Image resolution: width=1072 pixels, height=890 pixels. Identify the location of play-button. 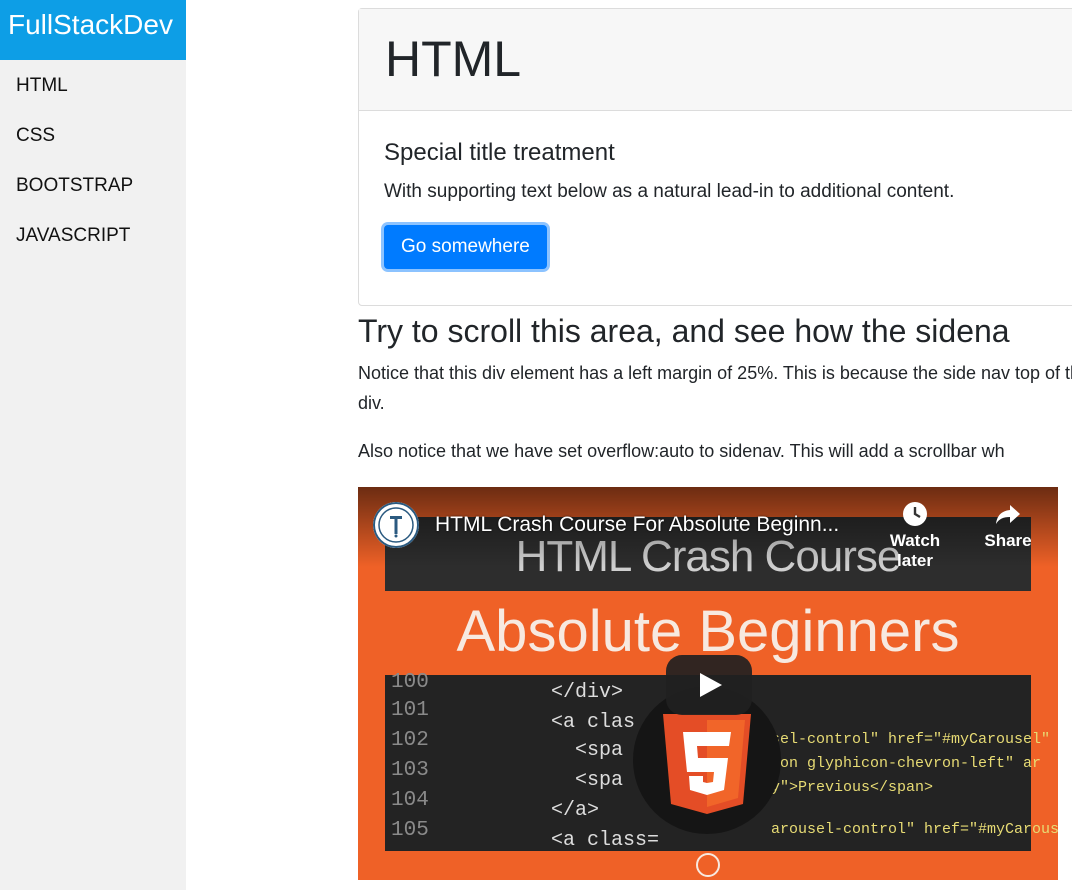
(709, 685).